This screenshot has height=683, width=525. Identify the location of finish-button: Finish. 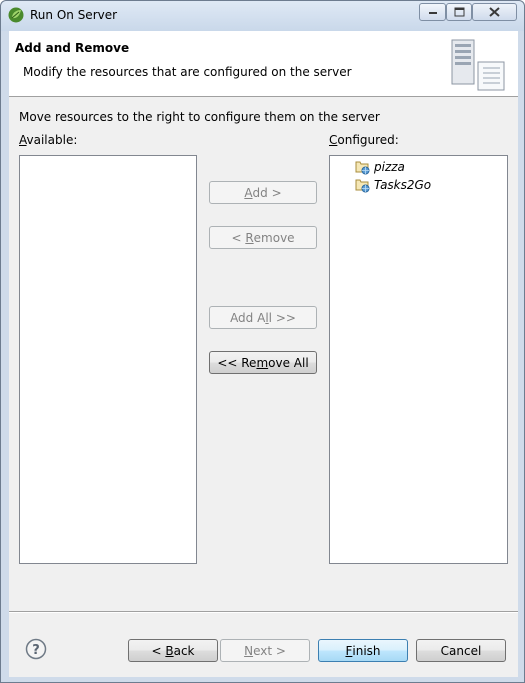
(363, 650).